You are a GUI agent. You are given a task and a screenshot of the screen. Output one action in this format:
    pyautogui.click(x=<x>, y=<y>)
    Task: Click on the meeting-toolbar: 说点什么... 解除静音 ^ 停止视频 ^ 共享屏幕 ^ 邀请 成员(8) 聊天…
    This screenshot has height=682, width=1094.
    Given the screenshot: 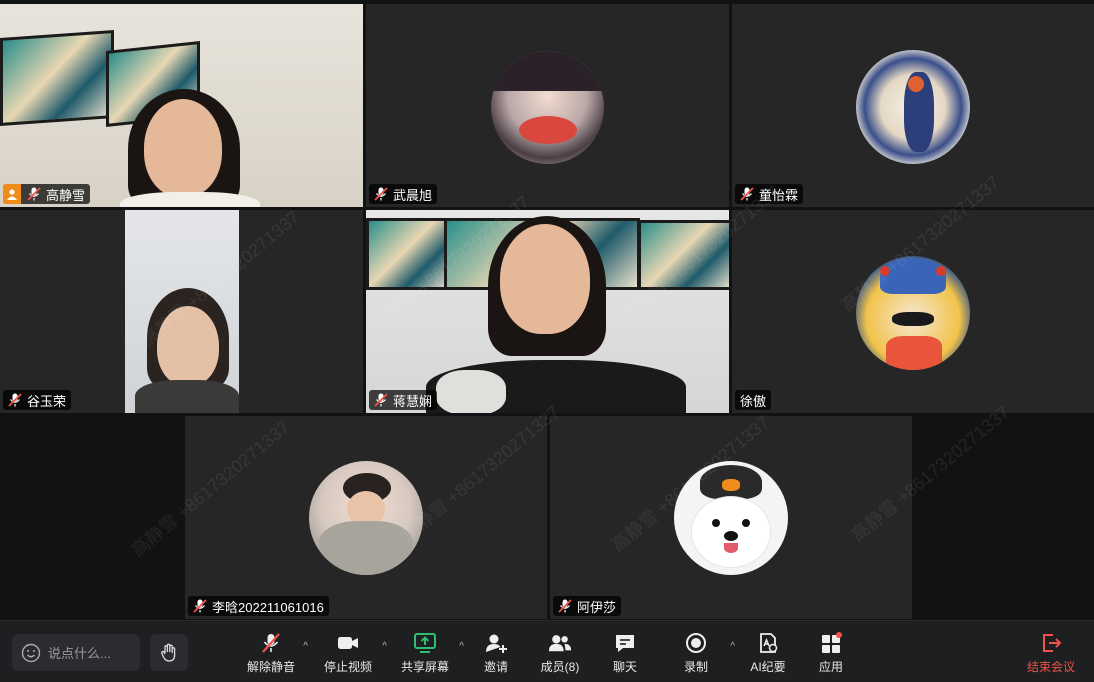 What is the action you would take?
    pyautogui.click(x=547, y=651)
    